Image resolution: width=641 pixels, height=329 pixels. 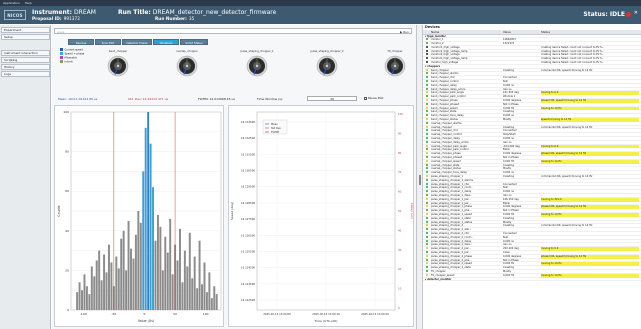 I want to click on y-axis-label: Counts, so click(x=59, y=210).